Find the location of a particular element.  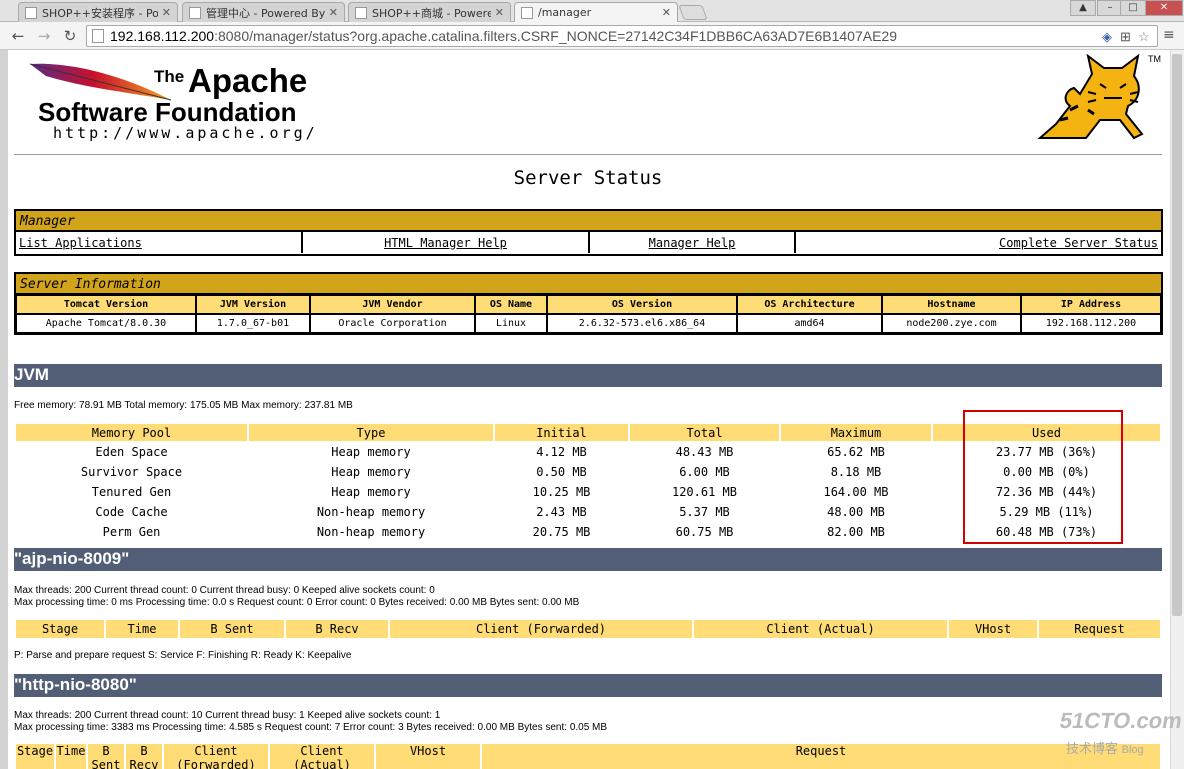

pool-initial: 4.12 MB is located at coordinates (561, 452).